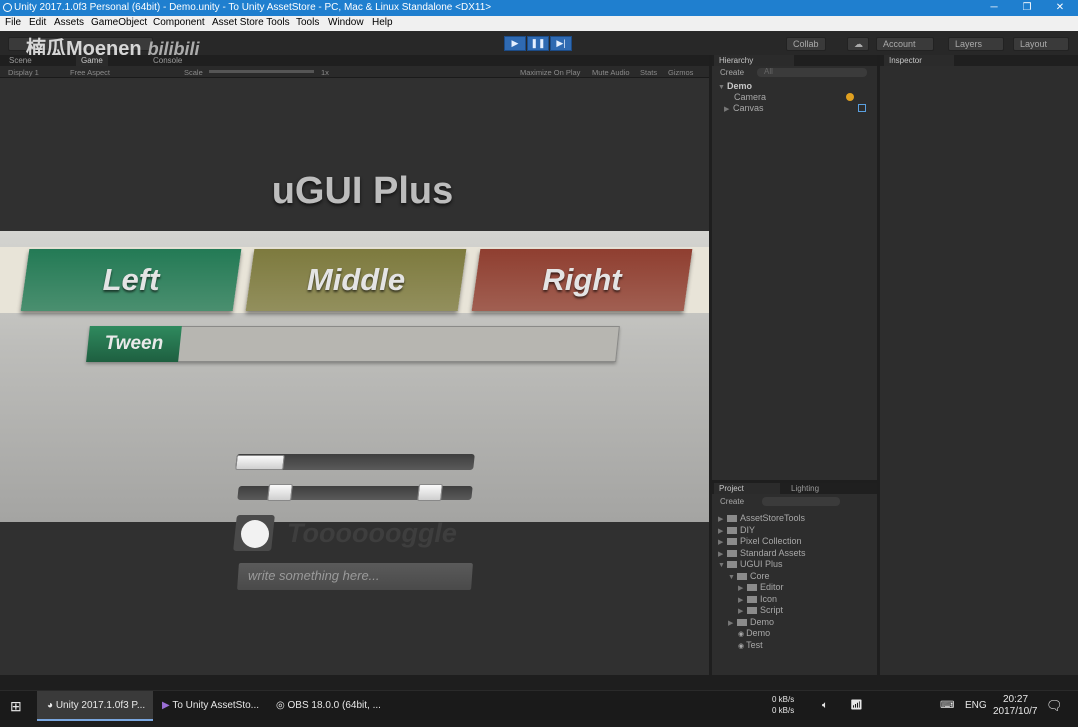 This screenshot has width=1078, height=727. I want to click on hierarchy-search-input, so click(812, 72).